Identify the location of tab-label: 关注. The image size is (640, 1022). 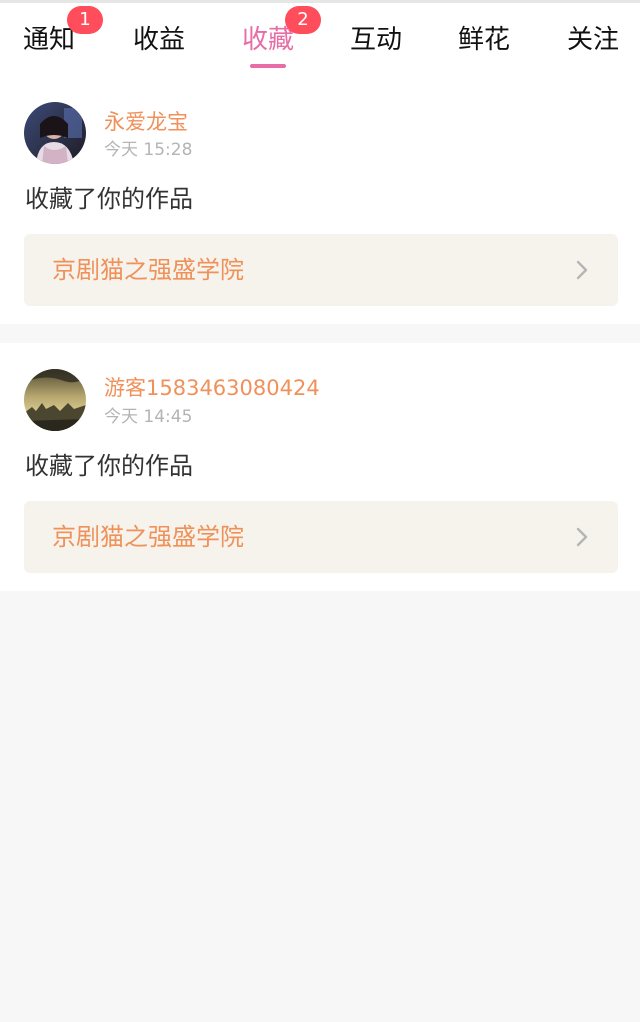
(592, 40).